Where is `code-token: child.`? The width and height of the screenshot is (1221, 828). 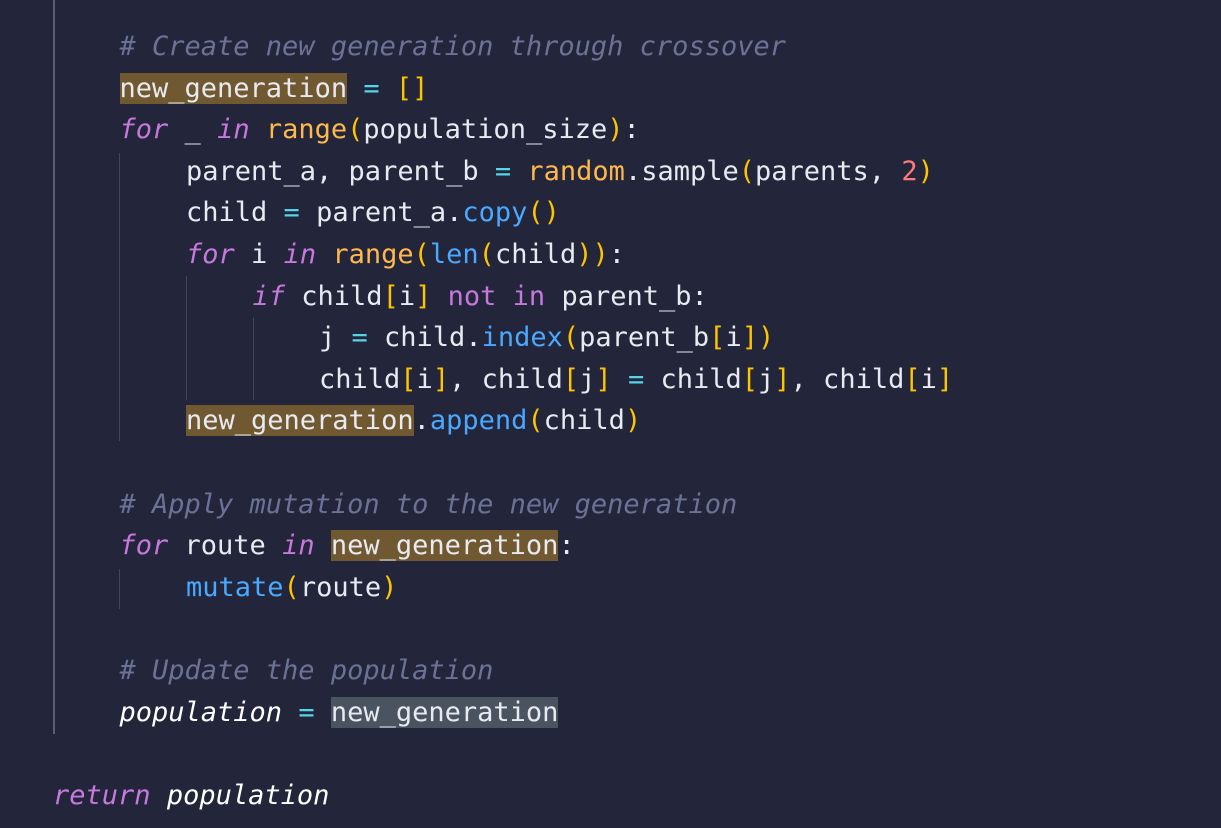 code-token: child. is located at coordinates (424, 338).